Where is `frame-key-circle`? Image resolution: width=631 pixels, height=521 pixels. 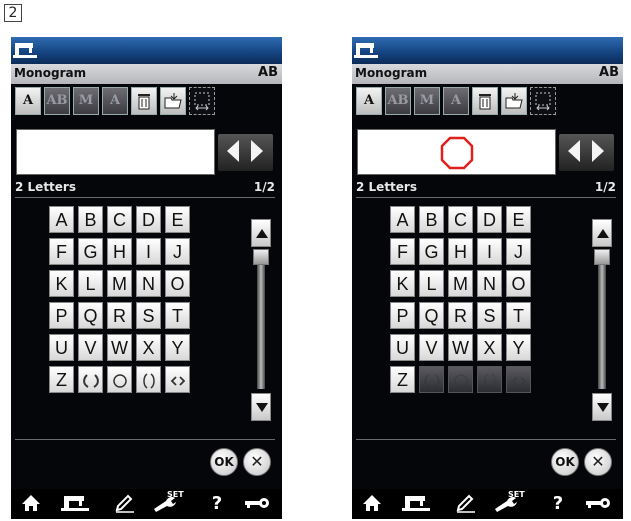
frame-key-circle is located at coordinates (119, 379).